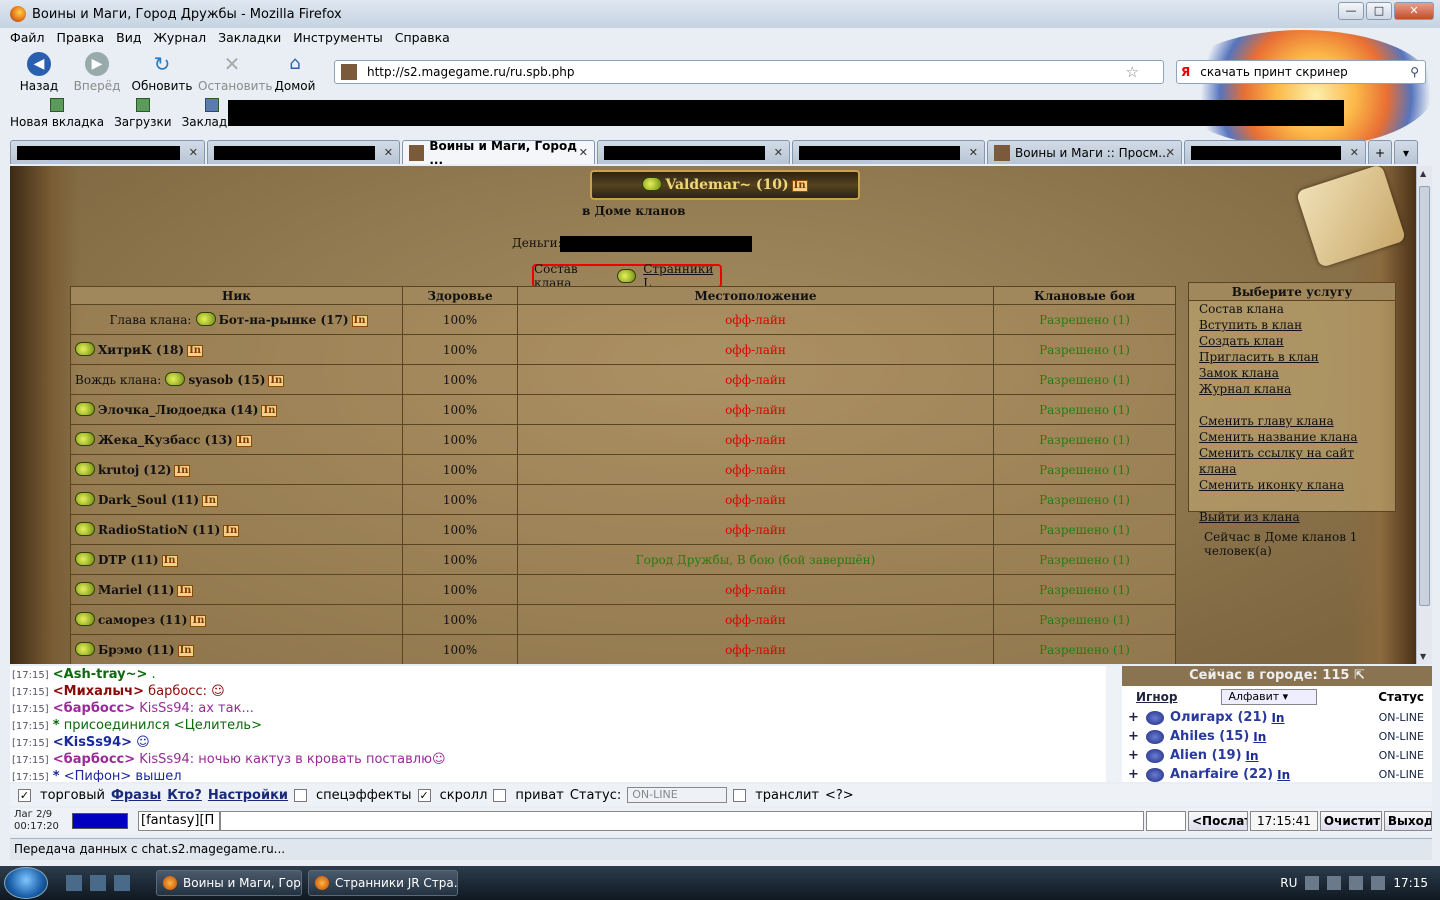 This screenshot has height=900, width=1440. I want to click on translit-checkbox, so click(740, 795).